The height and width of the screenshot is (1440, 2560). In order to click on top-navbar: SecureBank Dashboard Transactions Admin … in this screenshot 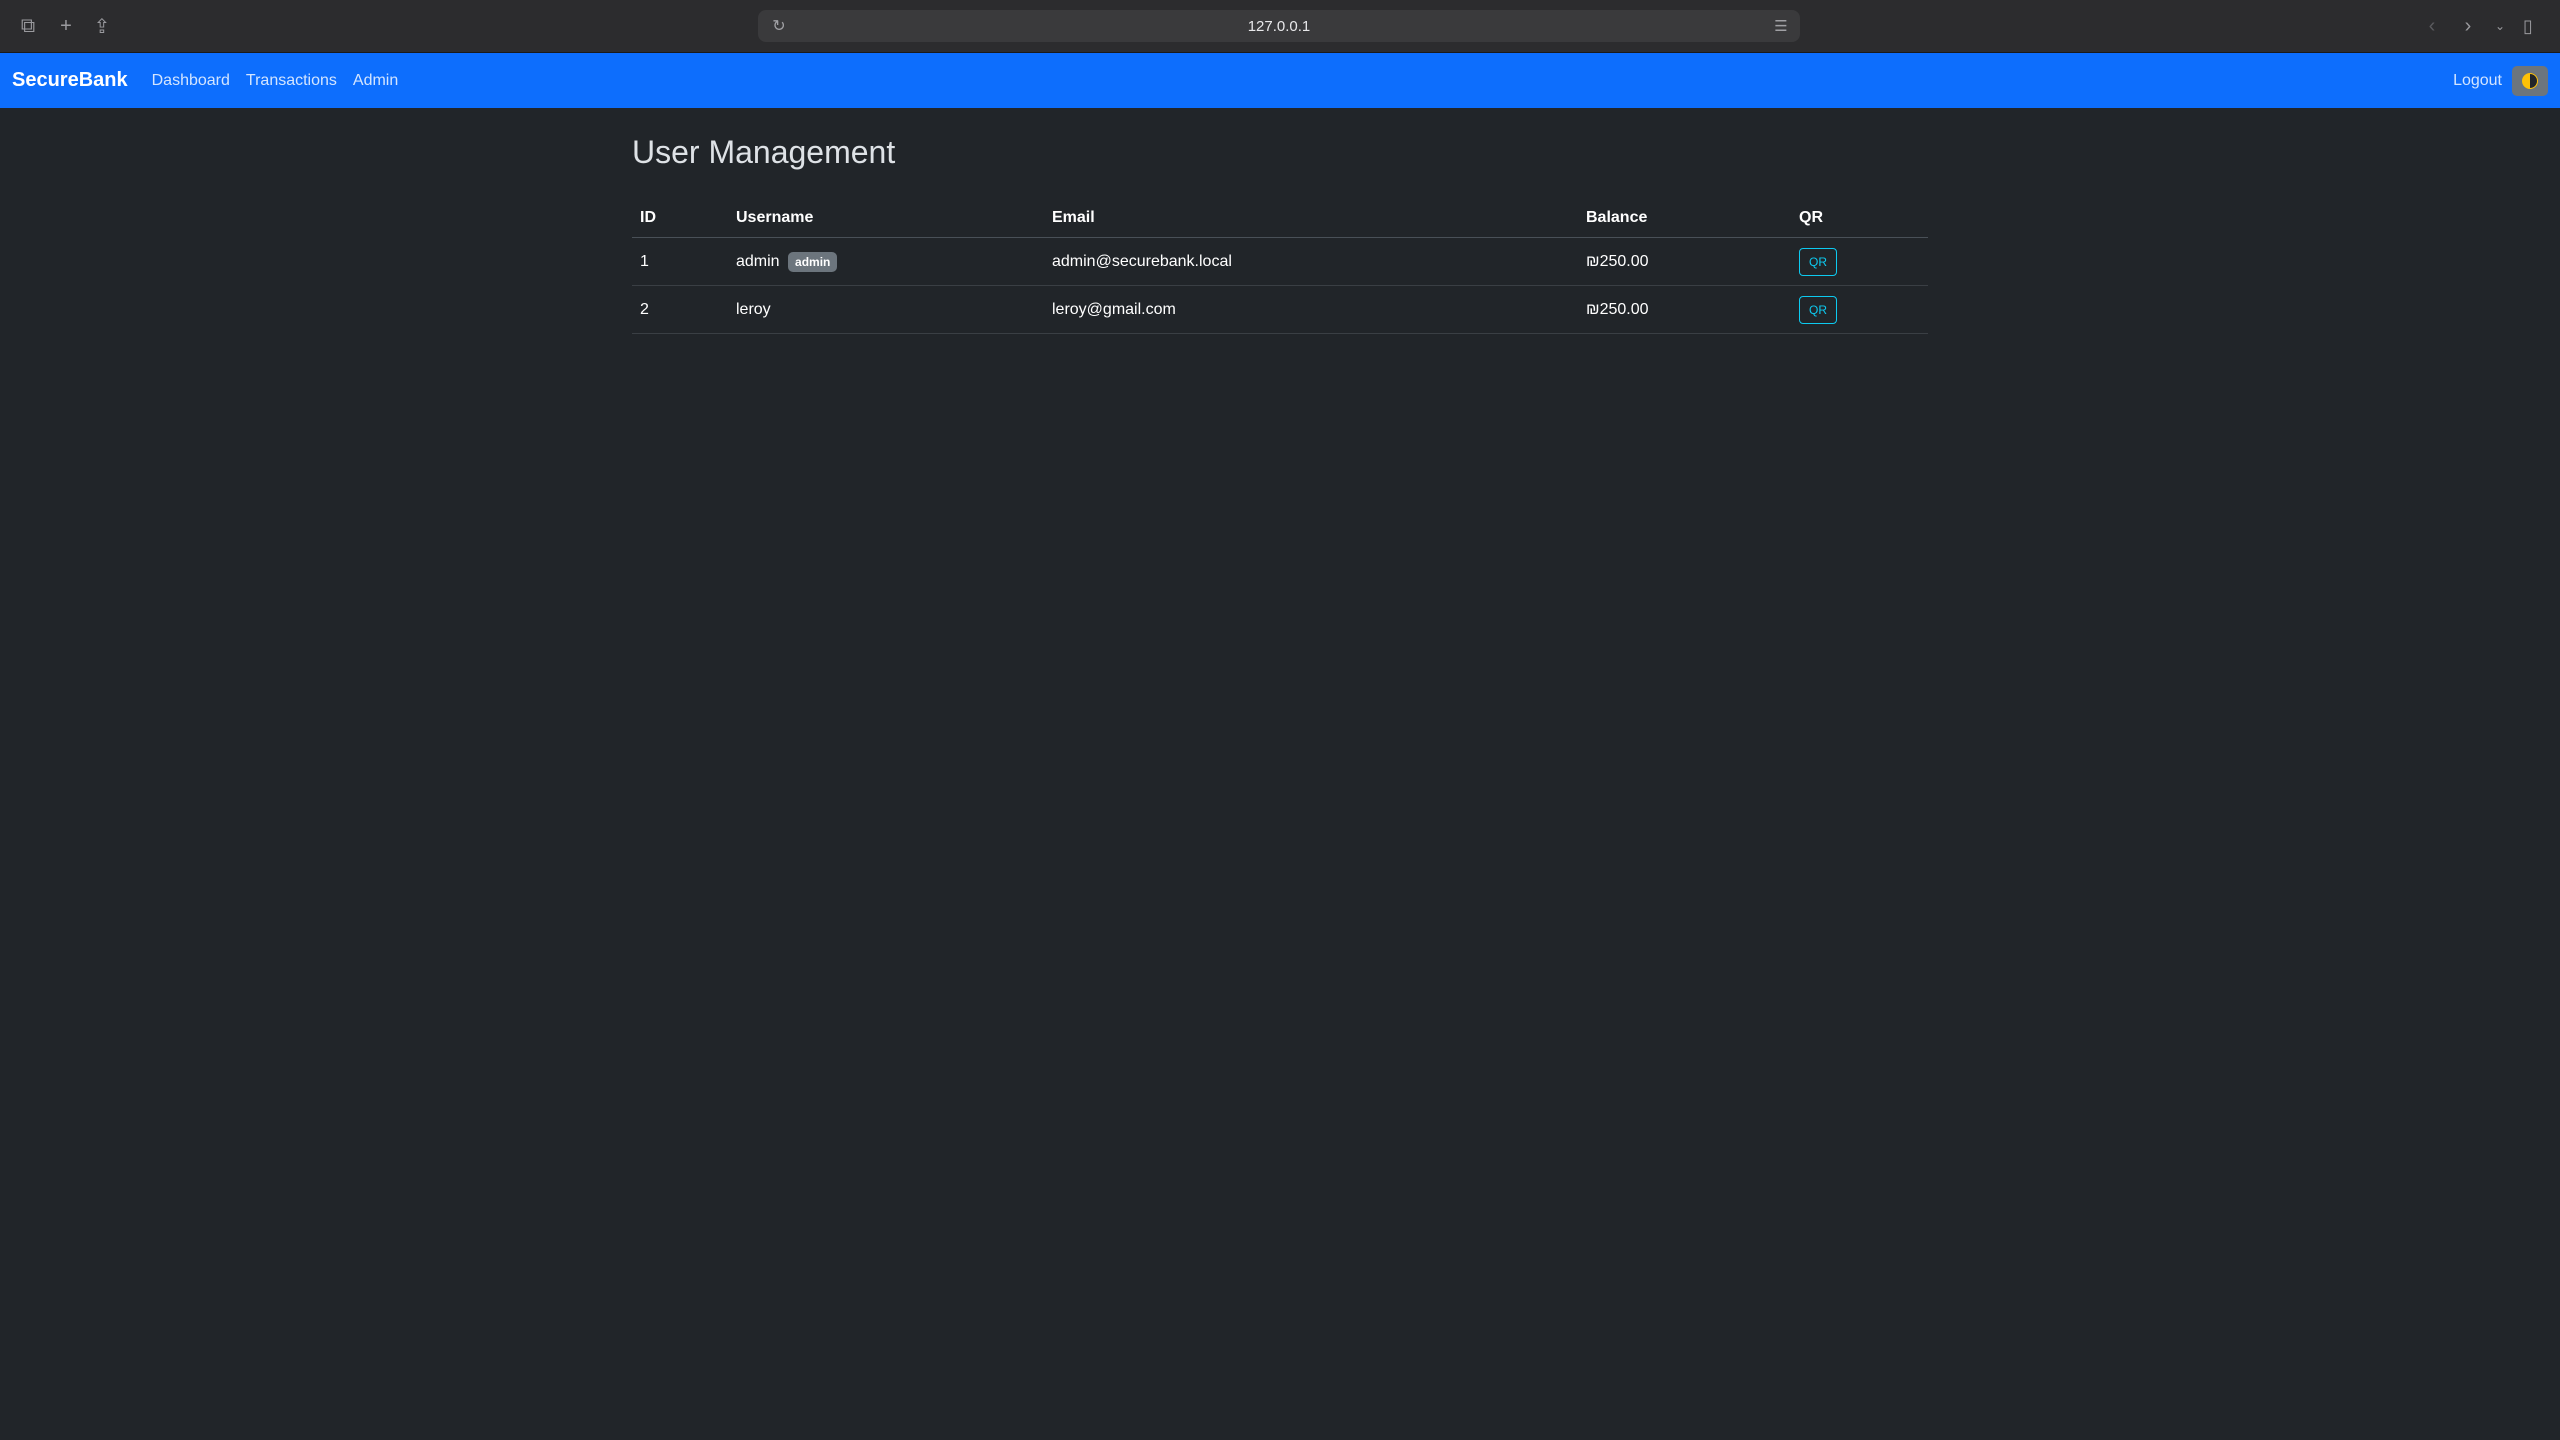, I will do `click(1280, 80)`.